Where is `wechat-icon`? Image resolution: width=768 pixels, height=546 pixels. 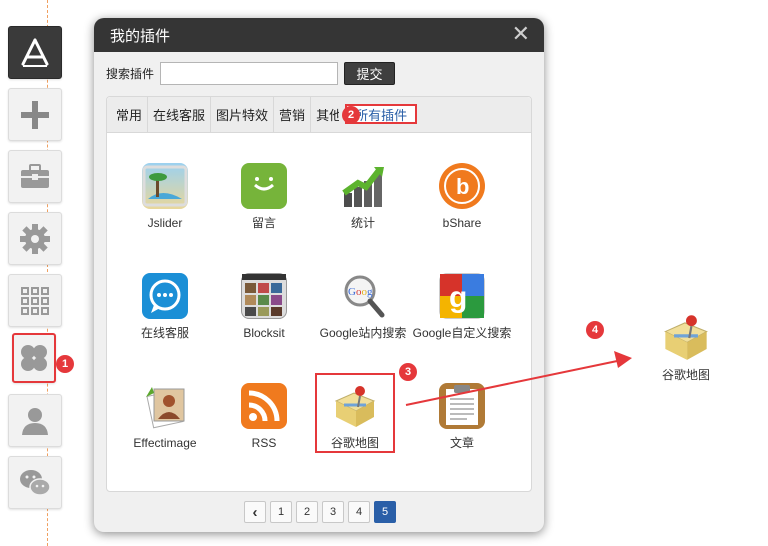
wechat-icon is located at coordinates (35, 482).